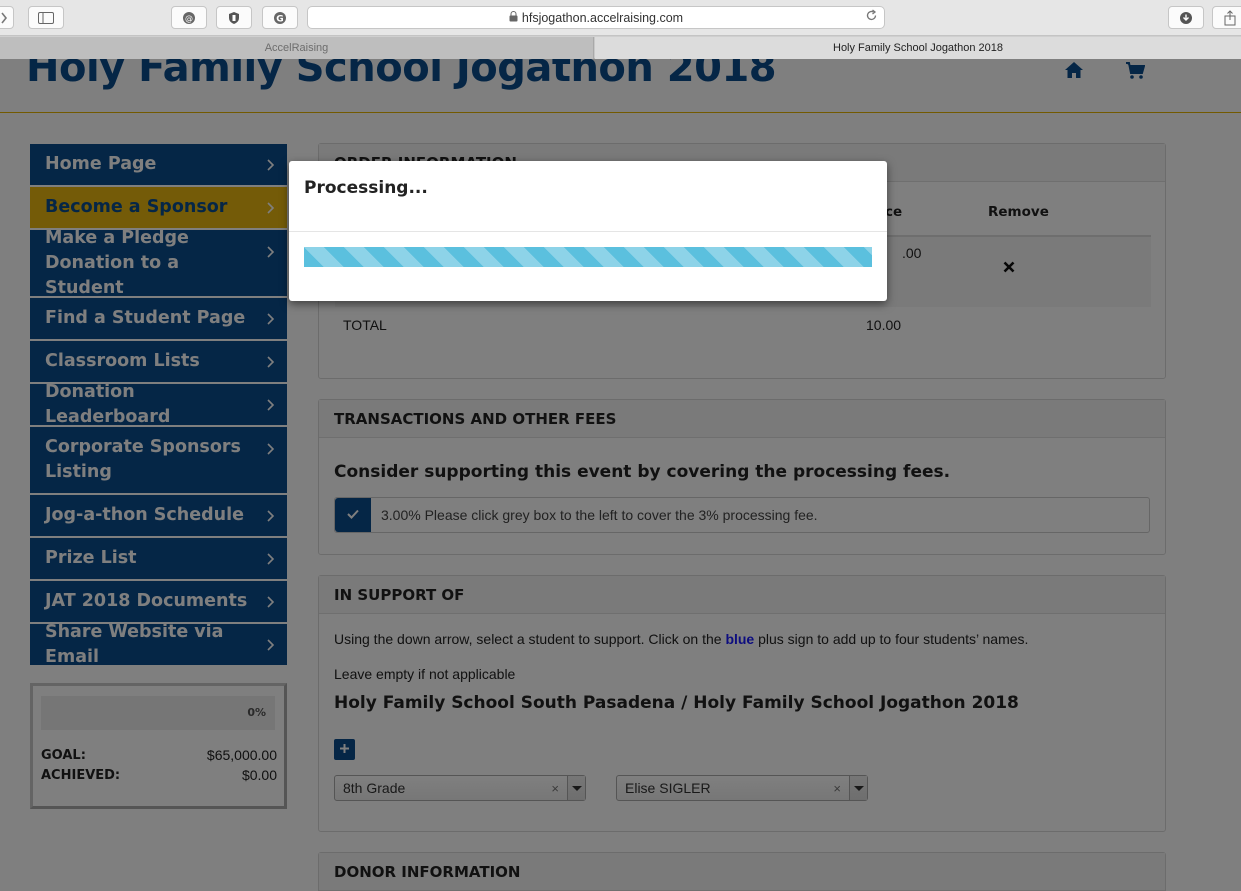 This screenshot has width=1241, height=891. What do you see at coordinates (7, 17) in the screenshot?
I see `forward-button` at bounding box center [7, 17].